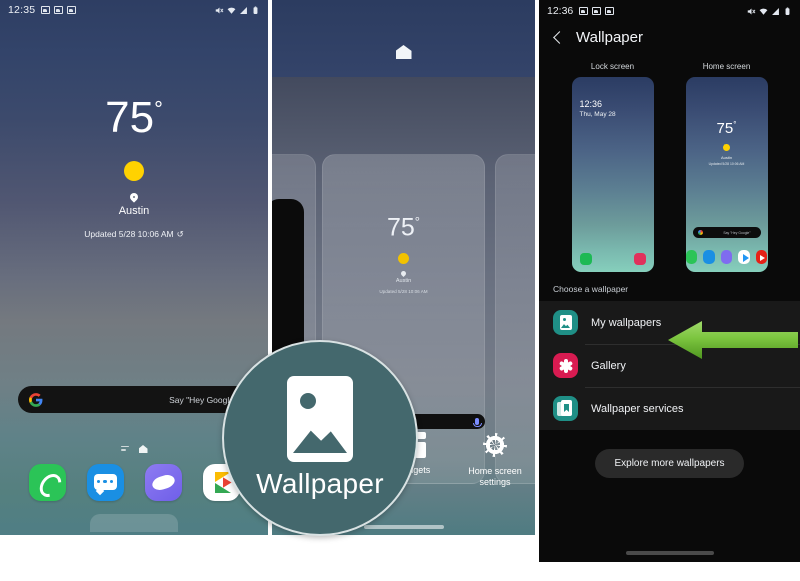 This screenshot has height=581, width=800. What do you see at coordinates (761, 257) in the screenshot?
I see `preview-app-youtube-icon` at bounding box center [761, 257].